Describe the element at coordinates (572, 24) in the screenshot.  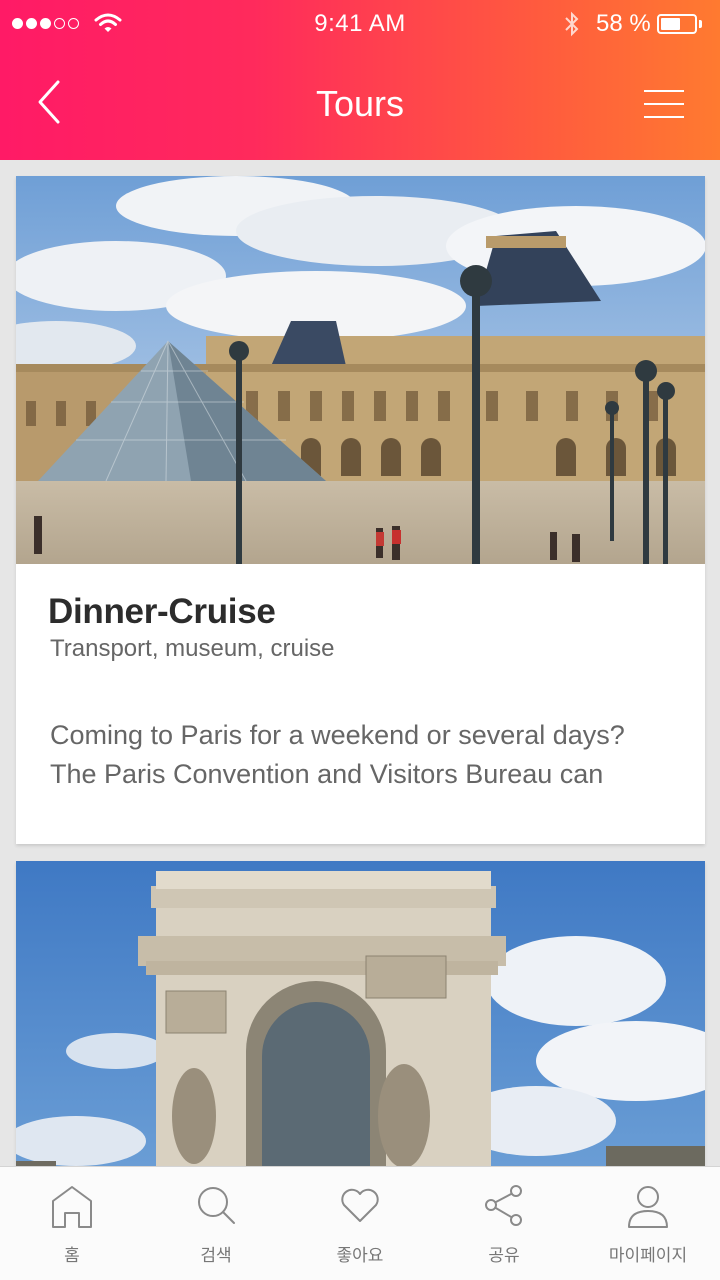
I see `bluetooth-icon` at that location.